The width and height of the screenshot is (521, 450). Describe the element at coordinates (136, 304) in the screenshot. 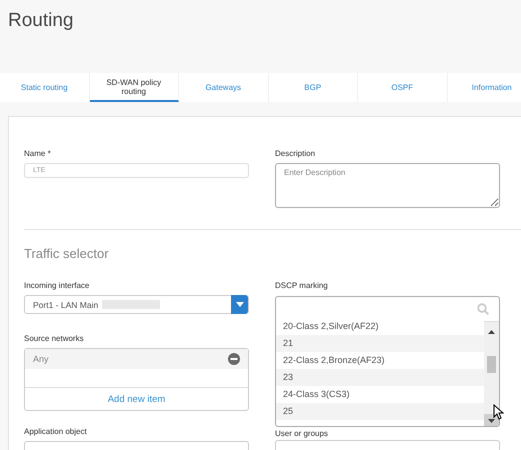

I see `interface-select: Port1 - LAN Main` at that location.